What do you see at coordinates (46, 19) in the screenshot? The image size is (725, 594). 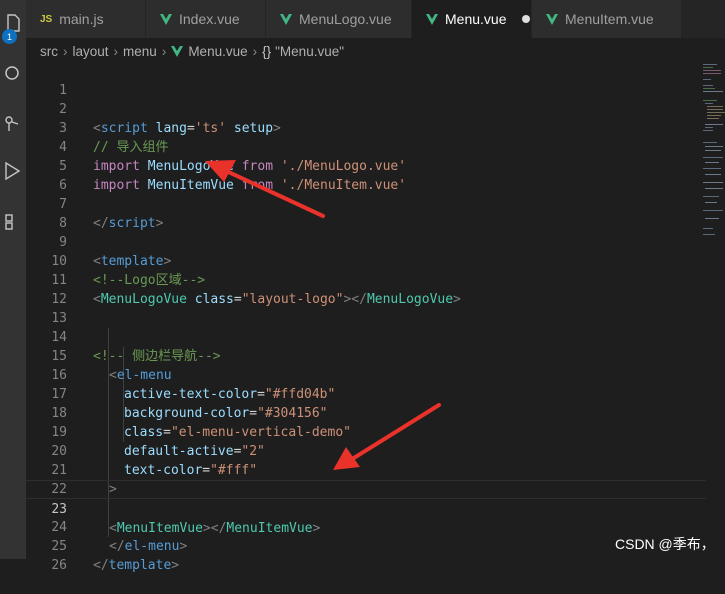 I see `js-file-icon: JS` at bounding box center [46, 19].